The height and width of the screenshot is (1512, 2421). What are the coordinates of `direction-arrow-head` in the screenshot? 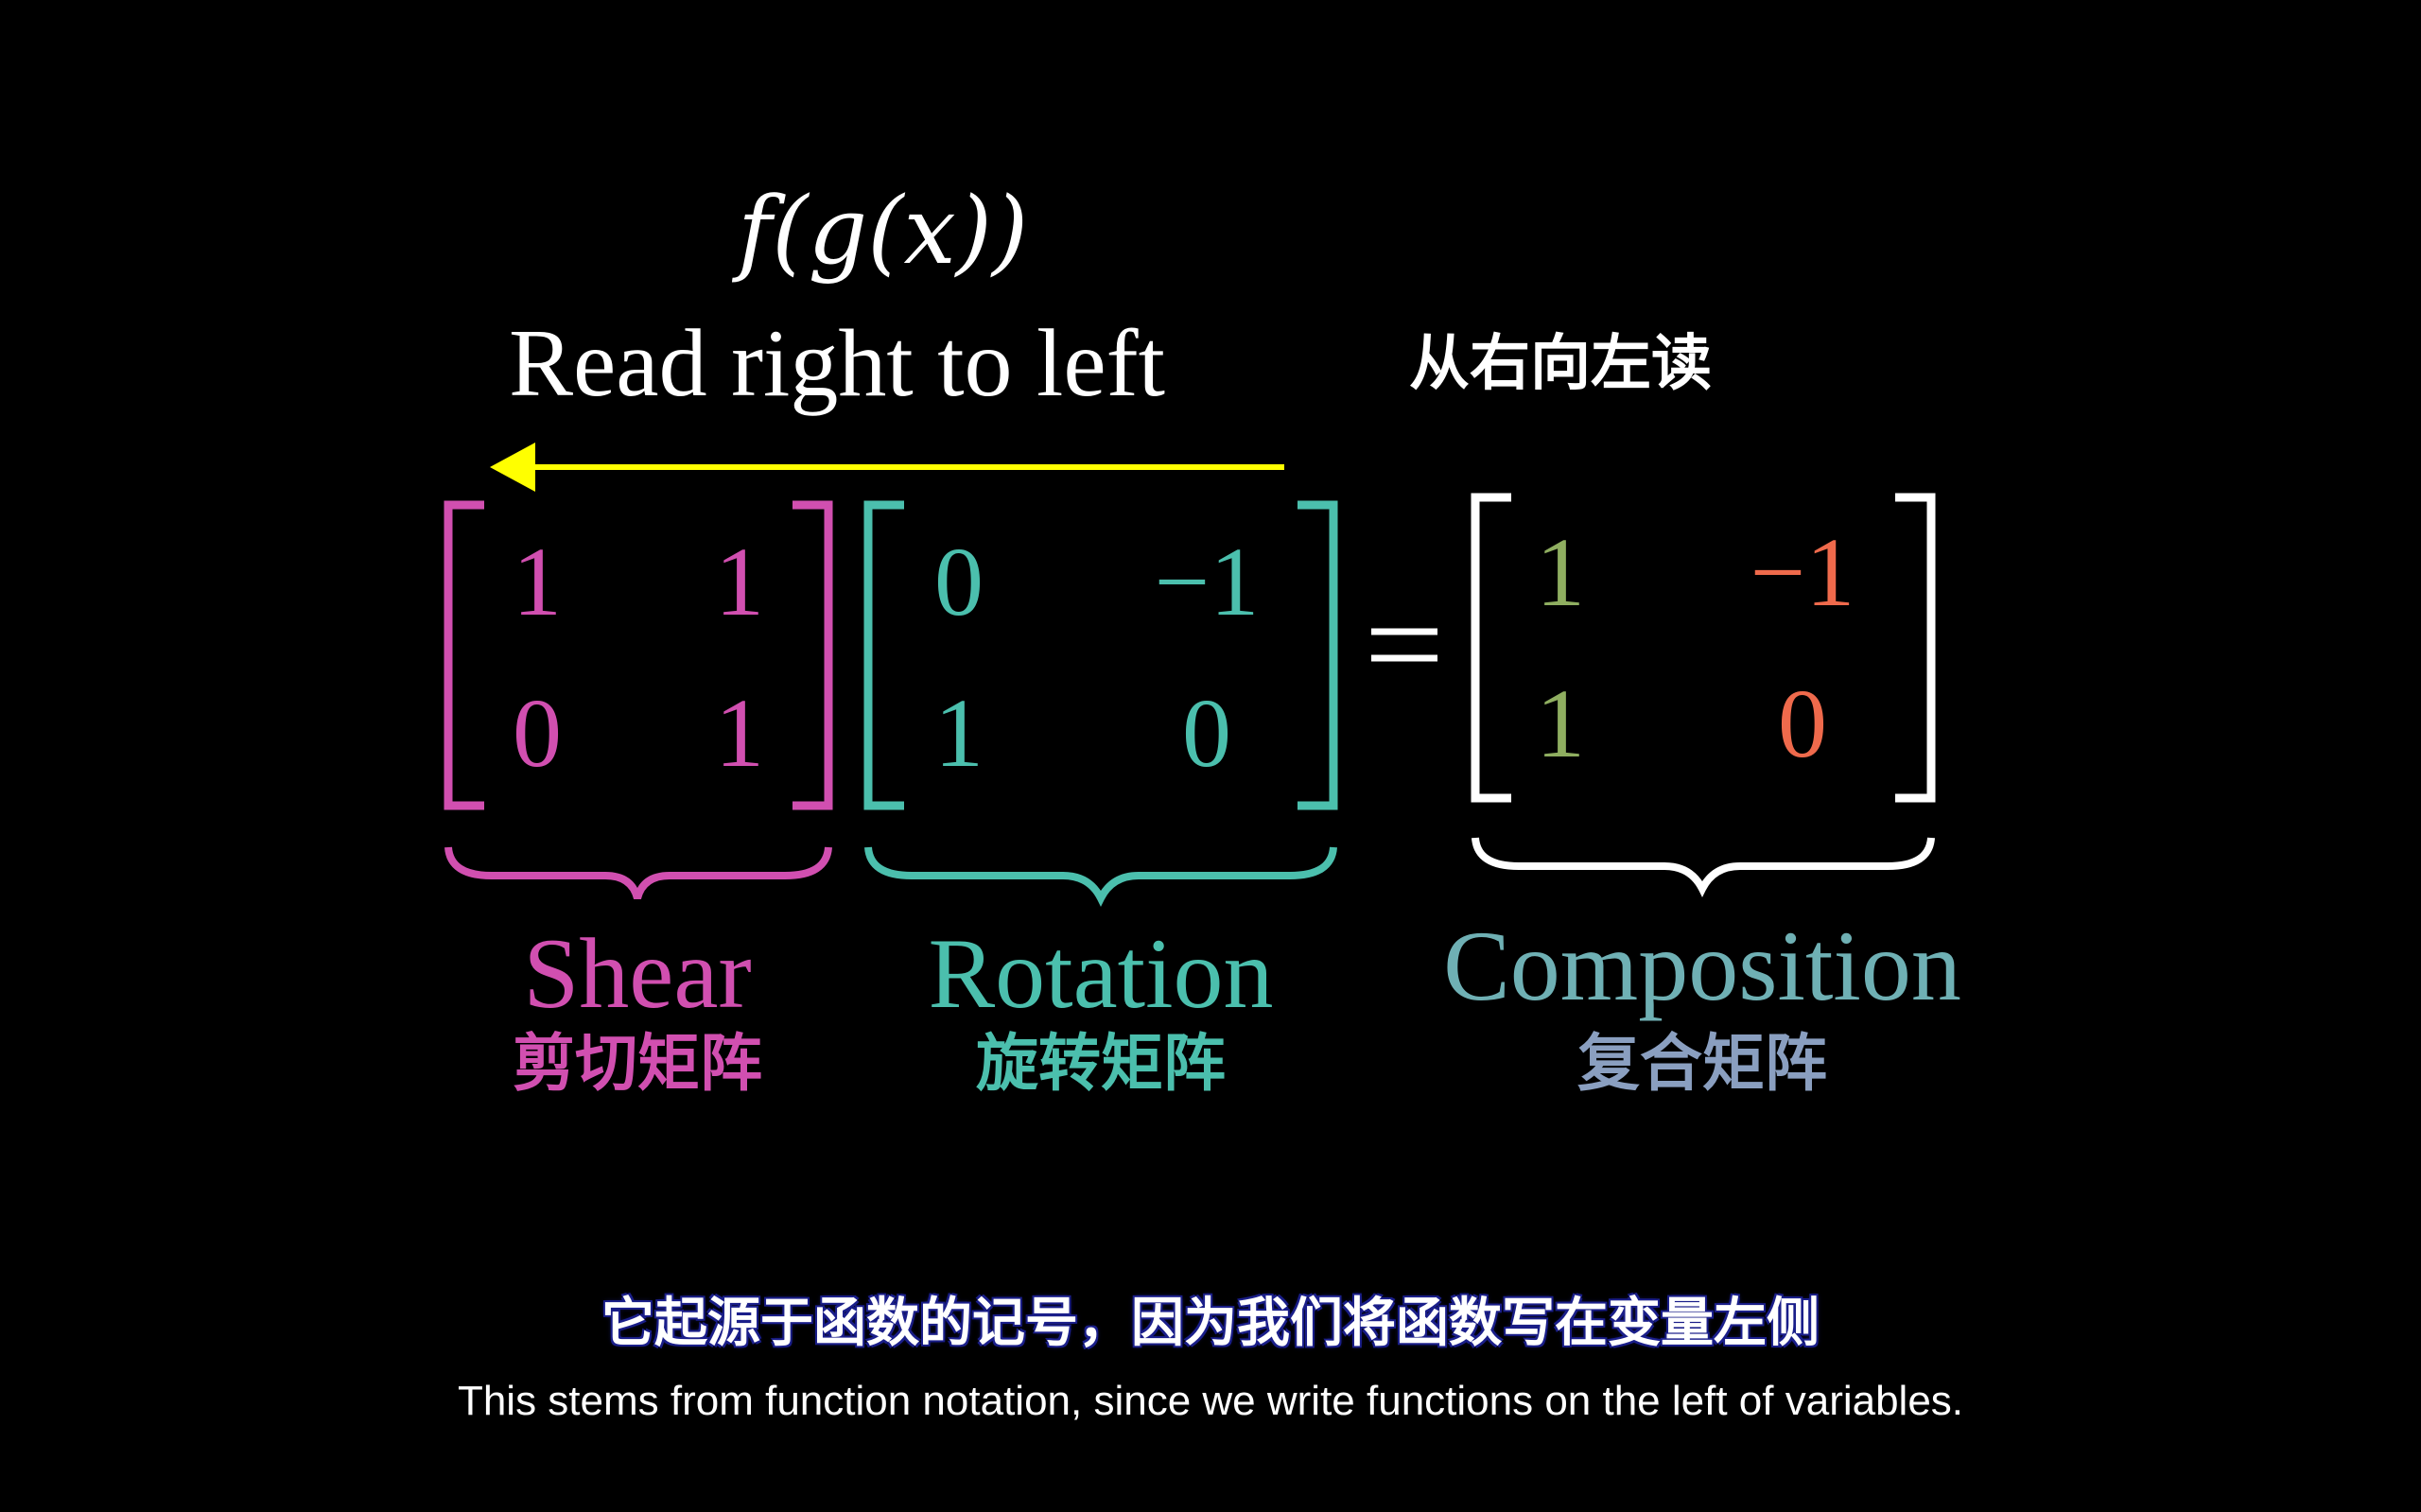 It's located at (512, 467).